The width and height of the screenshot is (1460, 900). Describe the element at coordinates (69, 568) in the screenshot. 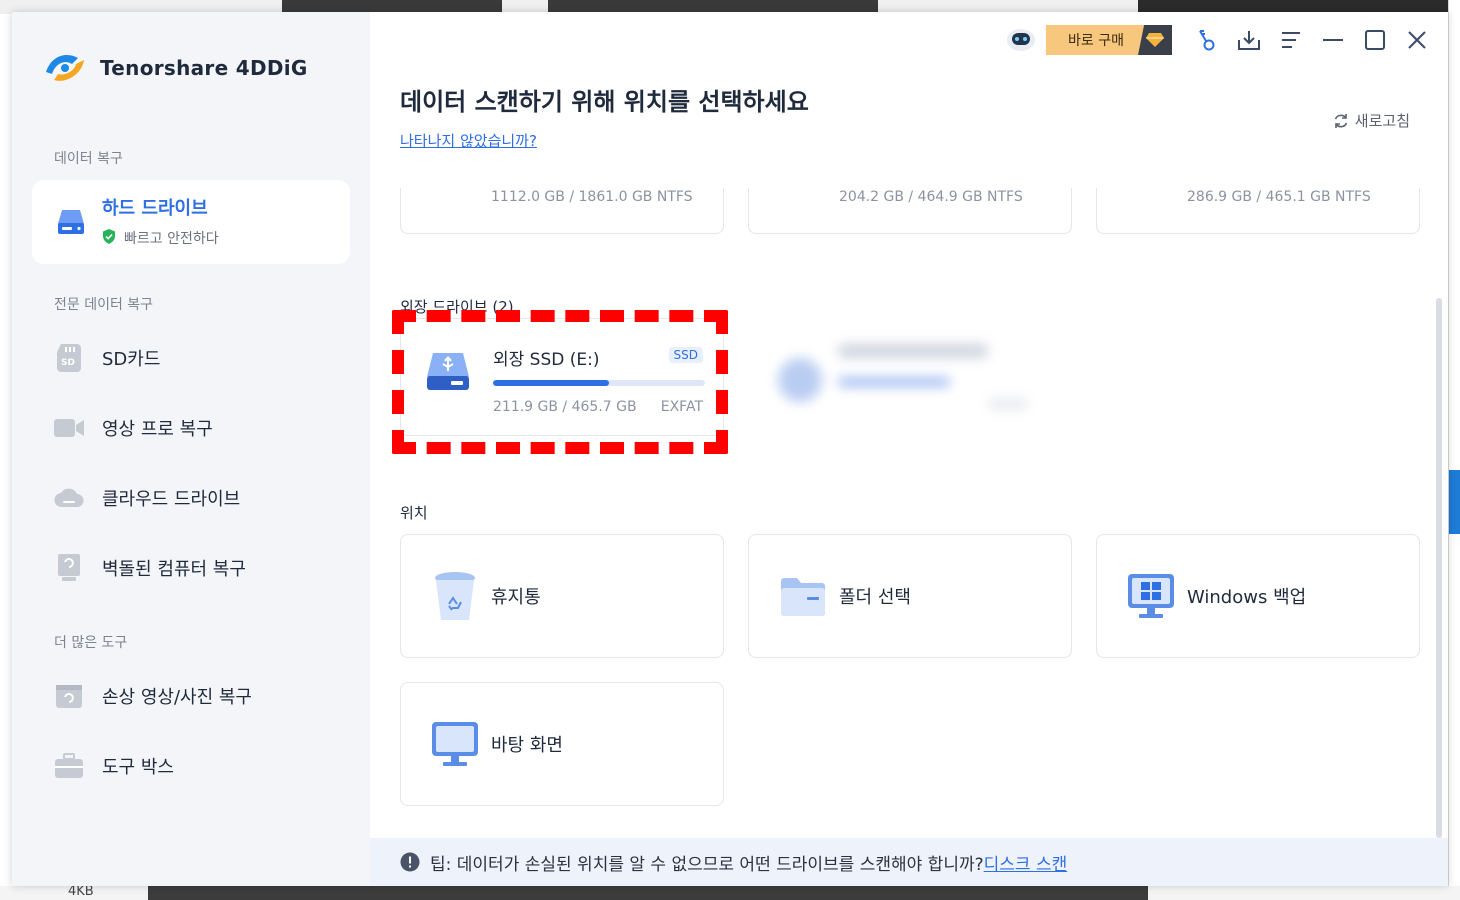

I see `computer-repair-icon` at that location.